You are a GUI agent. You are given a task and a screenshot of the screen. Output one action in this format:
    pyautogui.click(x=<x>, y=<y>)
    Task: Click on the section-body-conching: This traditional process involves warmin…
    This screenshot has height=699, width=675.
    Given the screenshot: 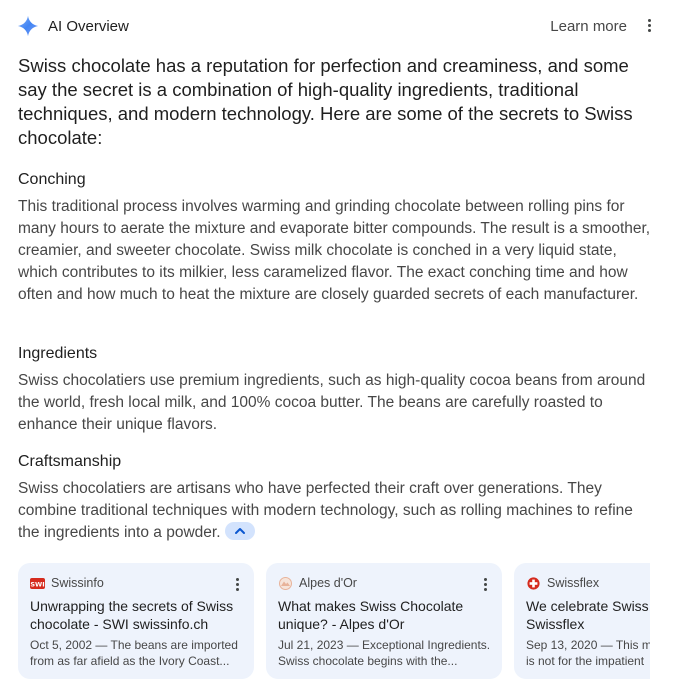 What is the action you would take?
    pyautogui.click(x=334, y=250)
    